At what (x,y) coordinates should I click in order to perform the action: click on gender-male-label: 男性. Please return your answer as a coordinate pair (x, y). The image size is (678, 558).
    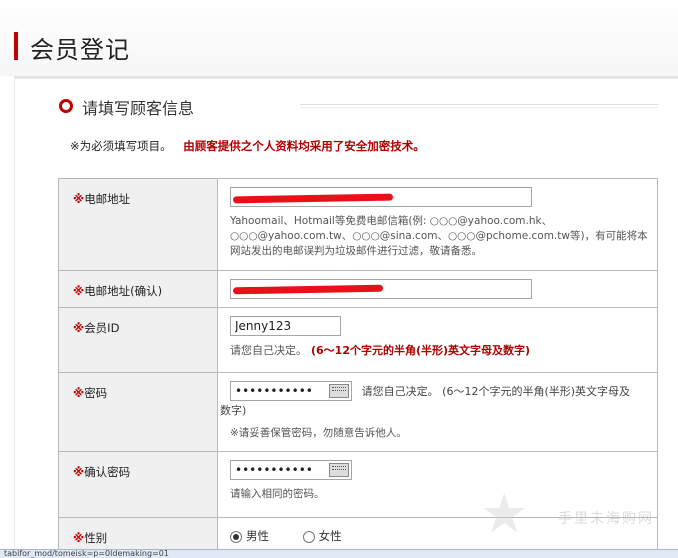
    Looking at the image, I should click on (257, 536).